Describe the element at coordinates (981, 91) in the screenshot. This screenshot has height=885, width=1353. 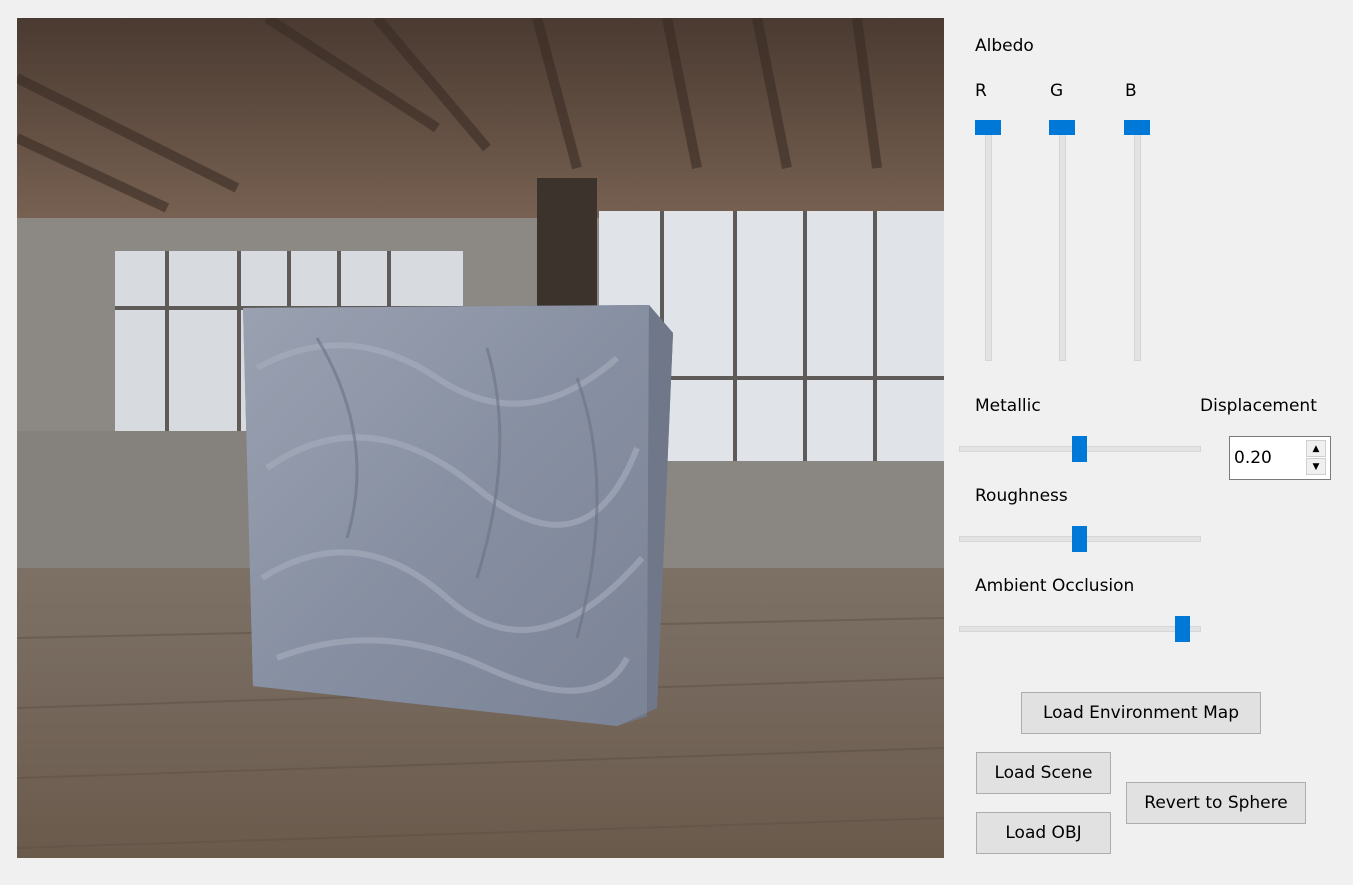
I see `albedo-r-label: R` at that location.